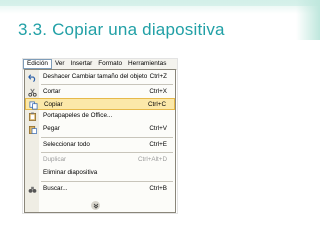 This screenshot has width=320, height=240. I want to click on slide-corner-decoration, so click(308, 20).